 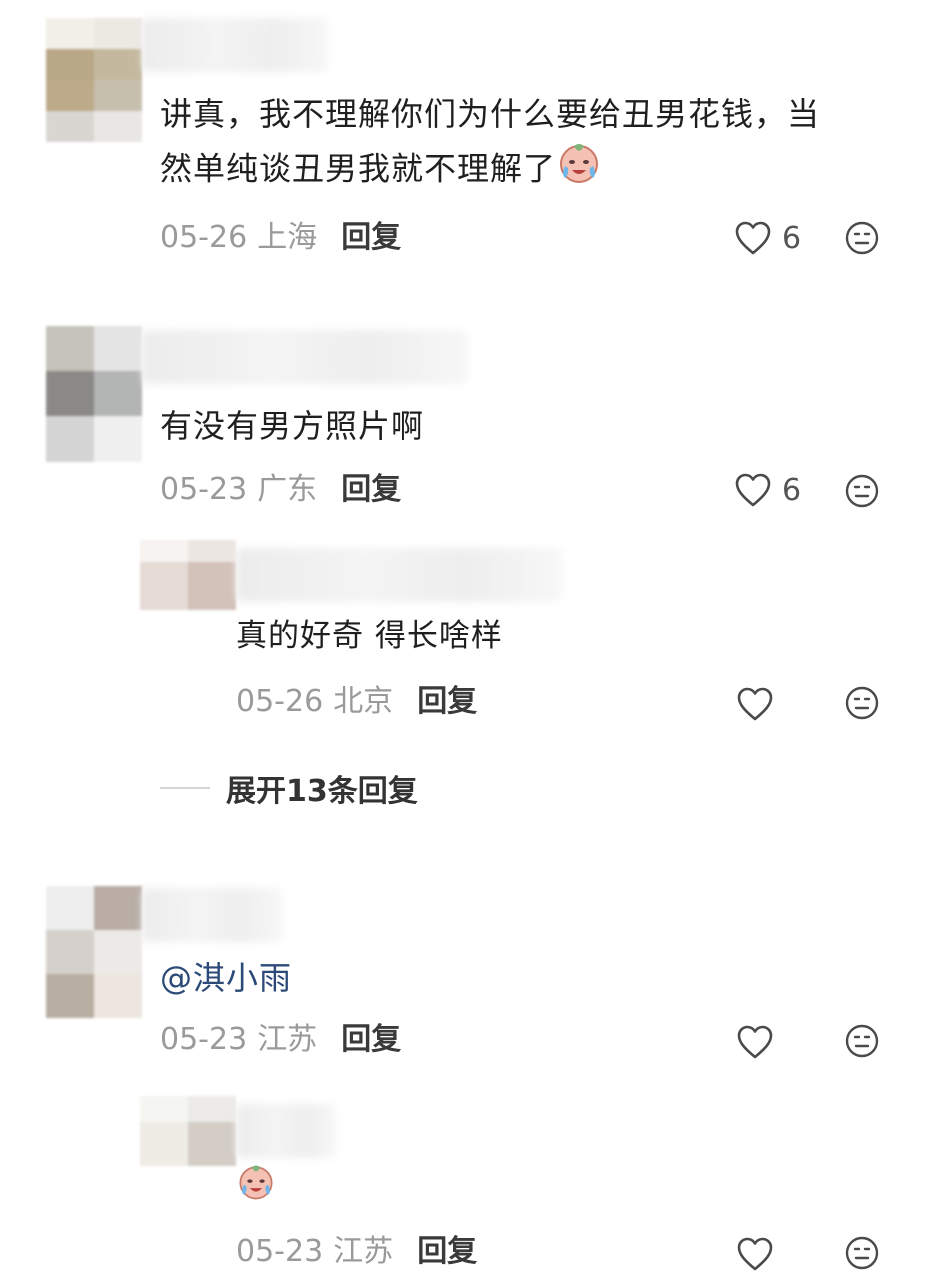 I want to click on comment-meta: 05-26 上海 回复, so click(x=280, y=238).